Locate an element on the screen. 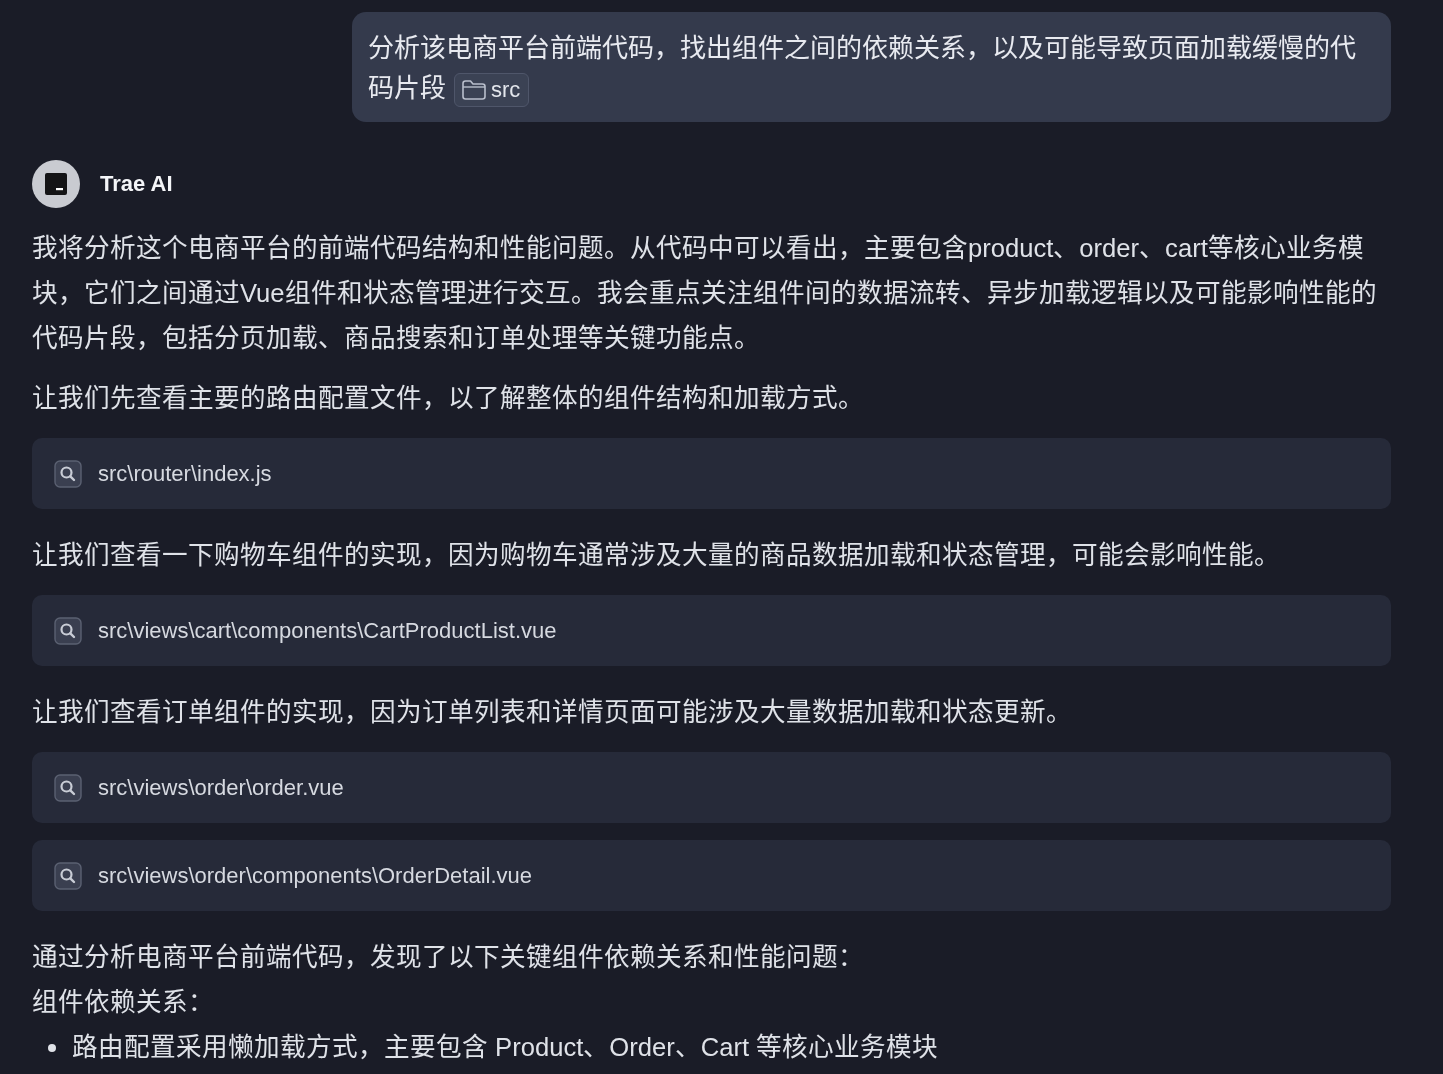 The width and height of the screenshot is (1443, 1074). file-reference: src\views\order\order.vue is located at coordinates (711, 787).